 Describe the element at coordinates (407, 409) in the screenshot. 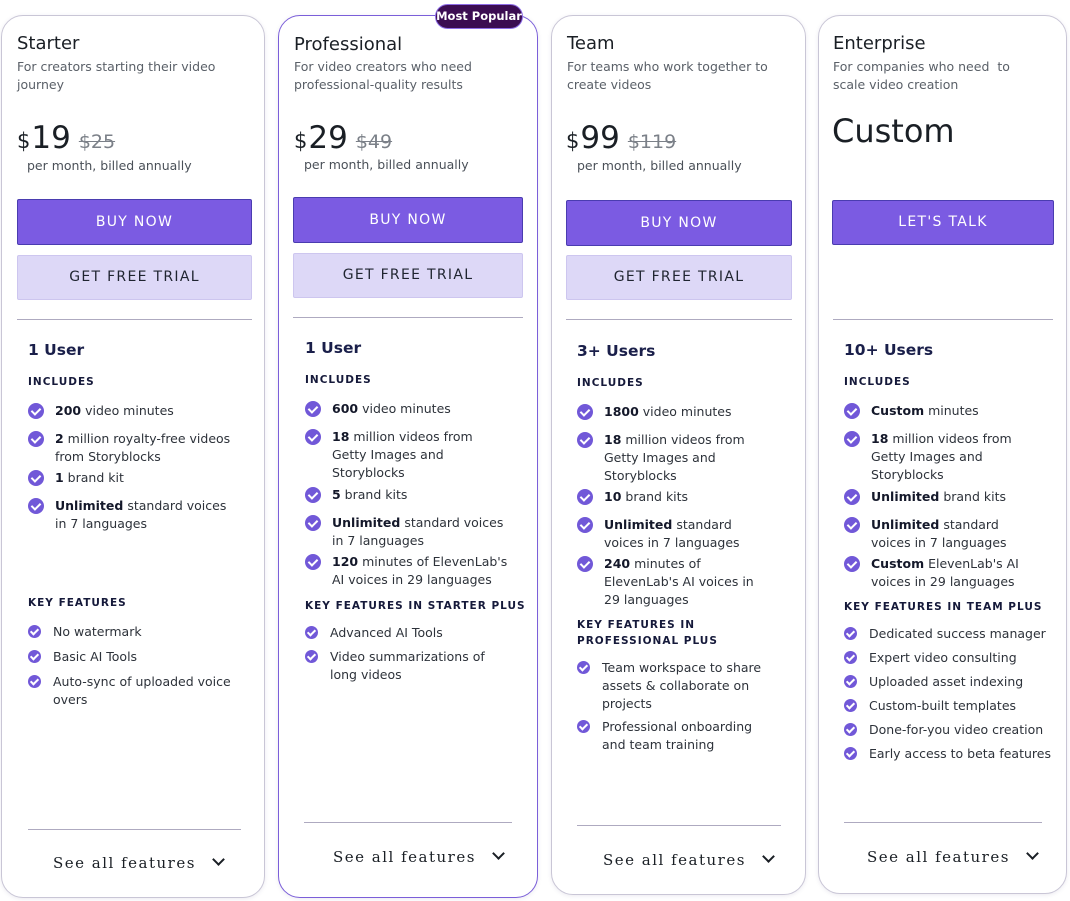

I see `list-item: 600 video minutes` at that location.